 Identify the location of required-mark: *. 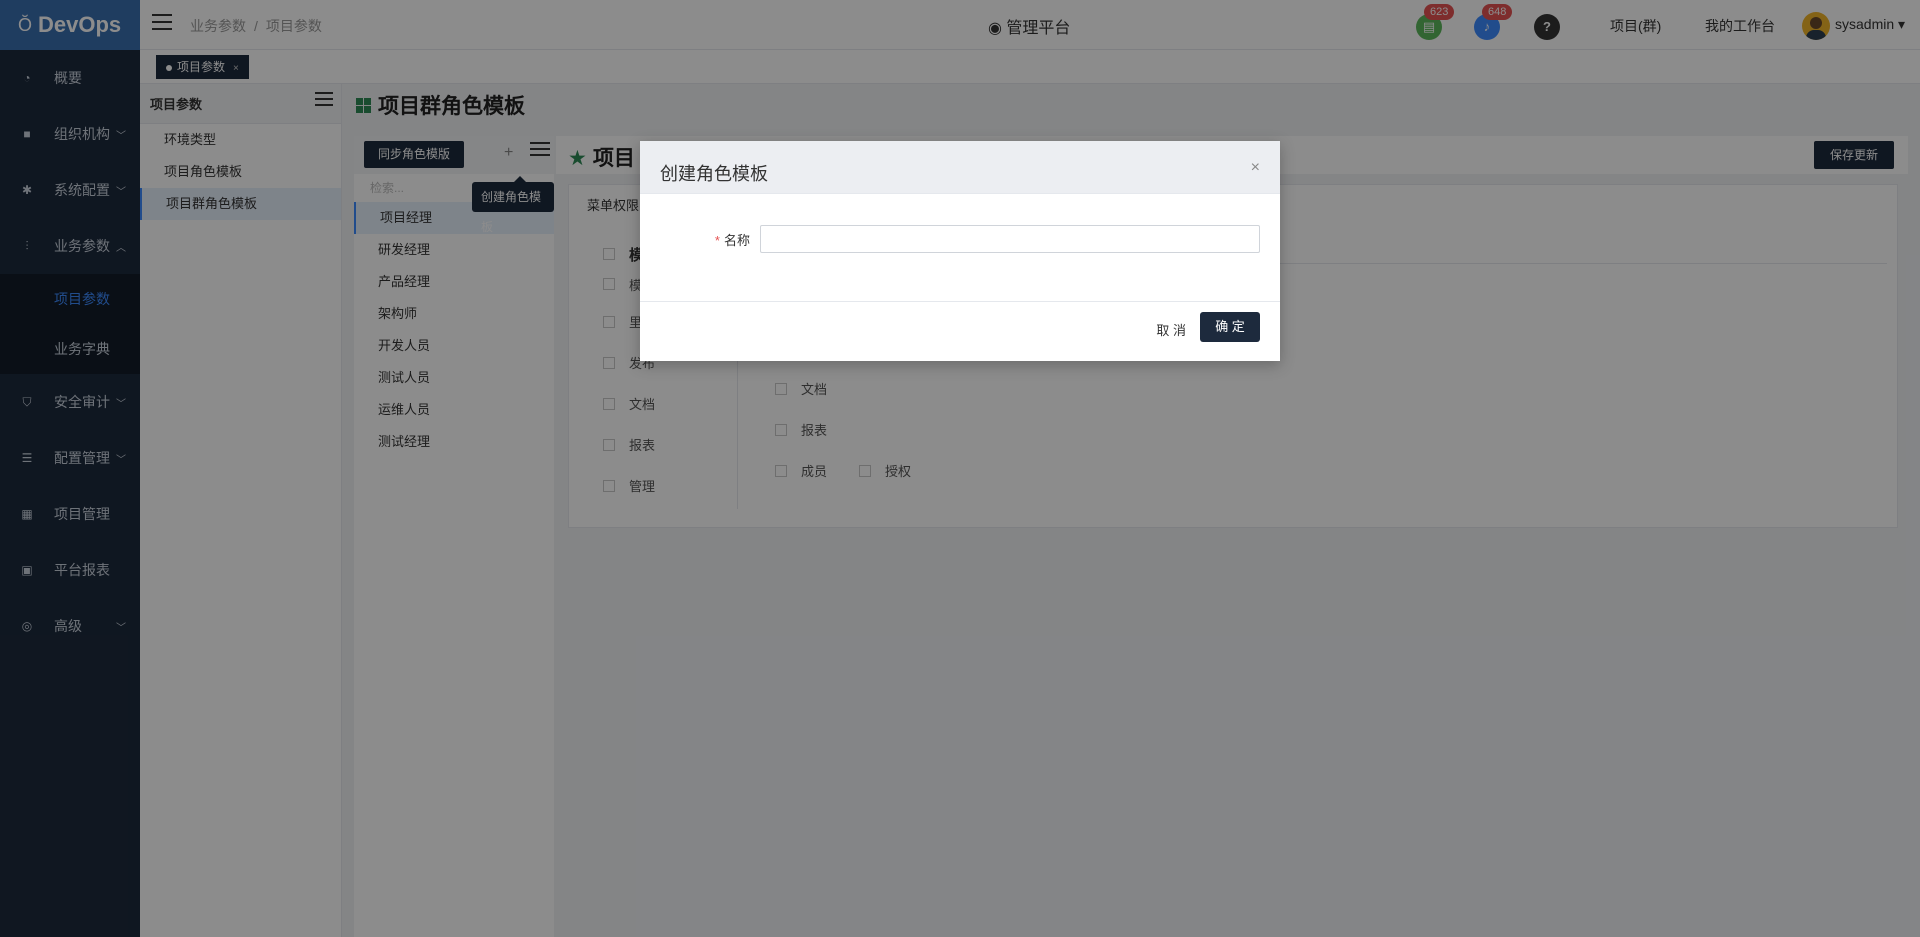
(717, 240).